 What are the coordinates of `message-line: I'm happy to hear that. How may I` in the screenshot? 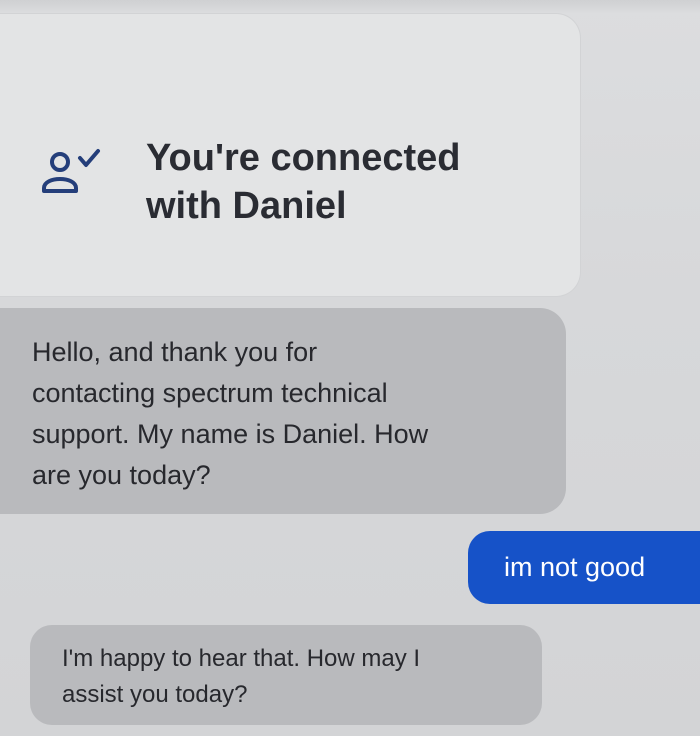 It's located at (241, 658).